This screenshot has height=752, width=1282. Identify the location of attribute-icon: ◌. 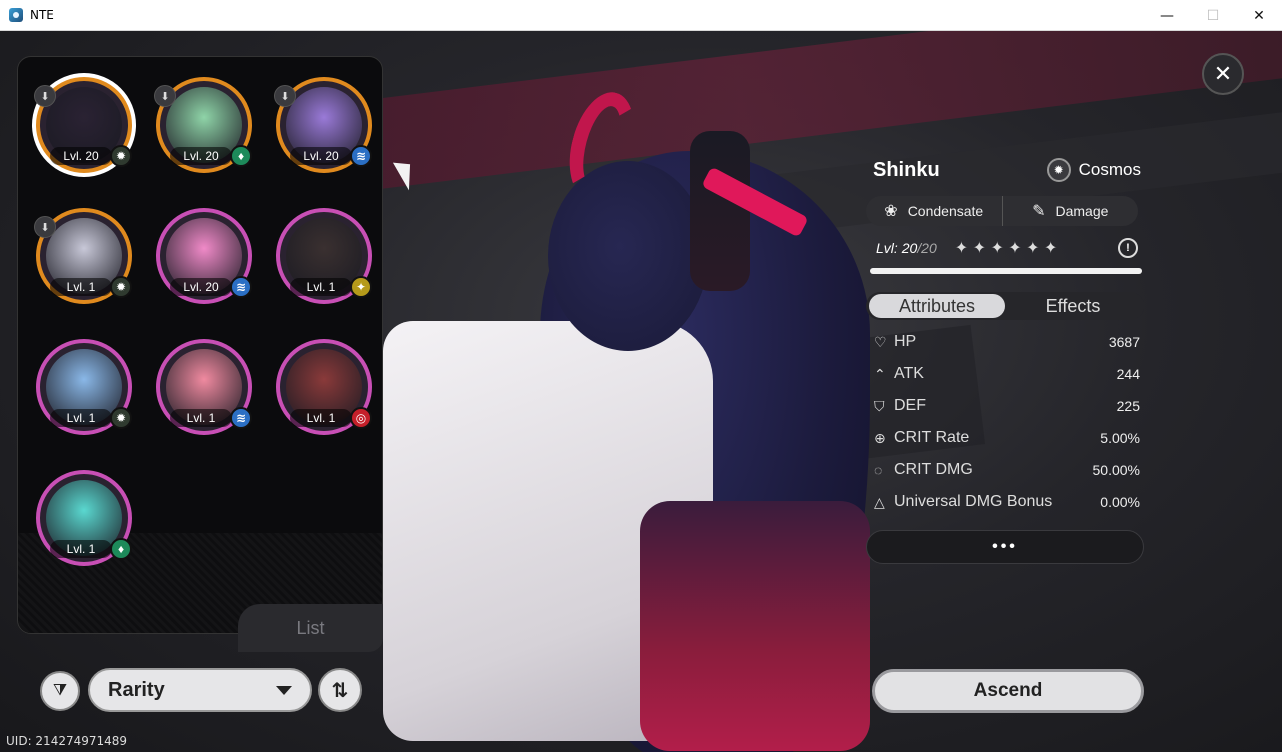
(878, 470).